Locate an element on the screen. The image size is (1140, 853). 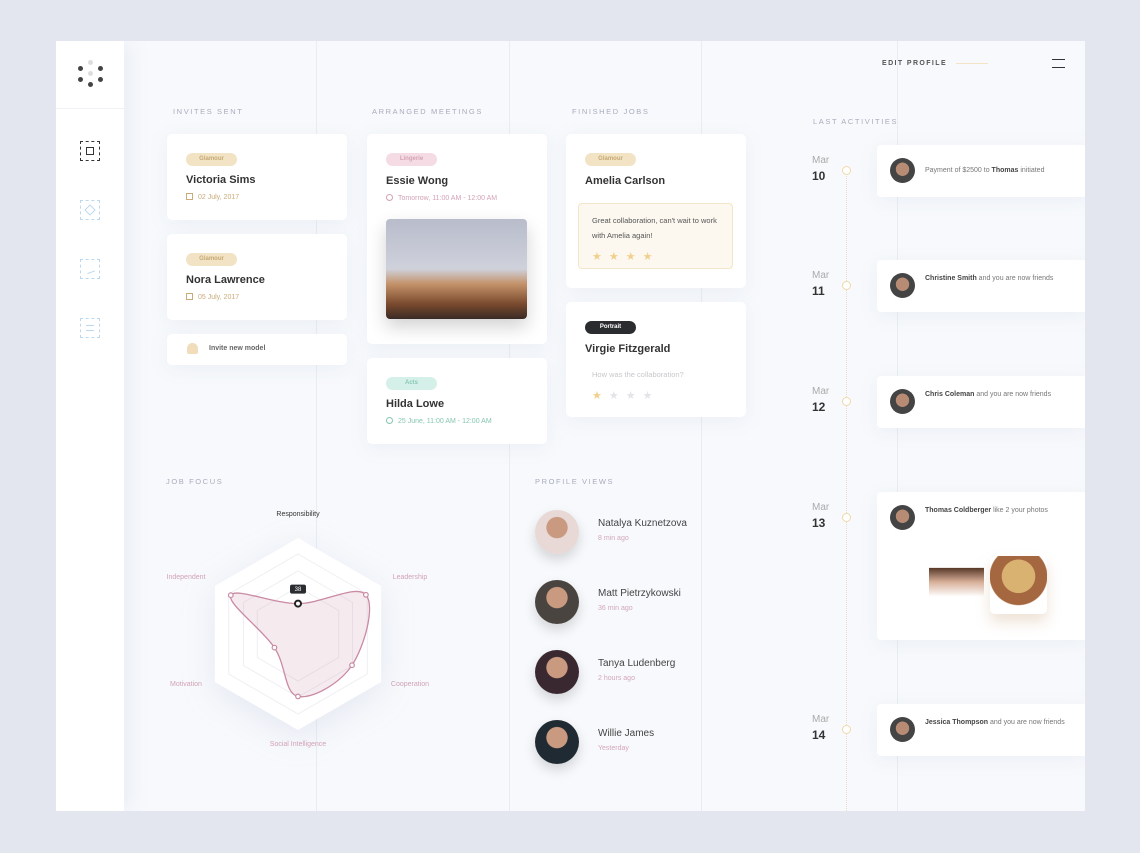
meeting-time: 25 June, 11:00 AM - 12:00 AM is located at coordinates (439, 421).